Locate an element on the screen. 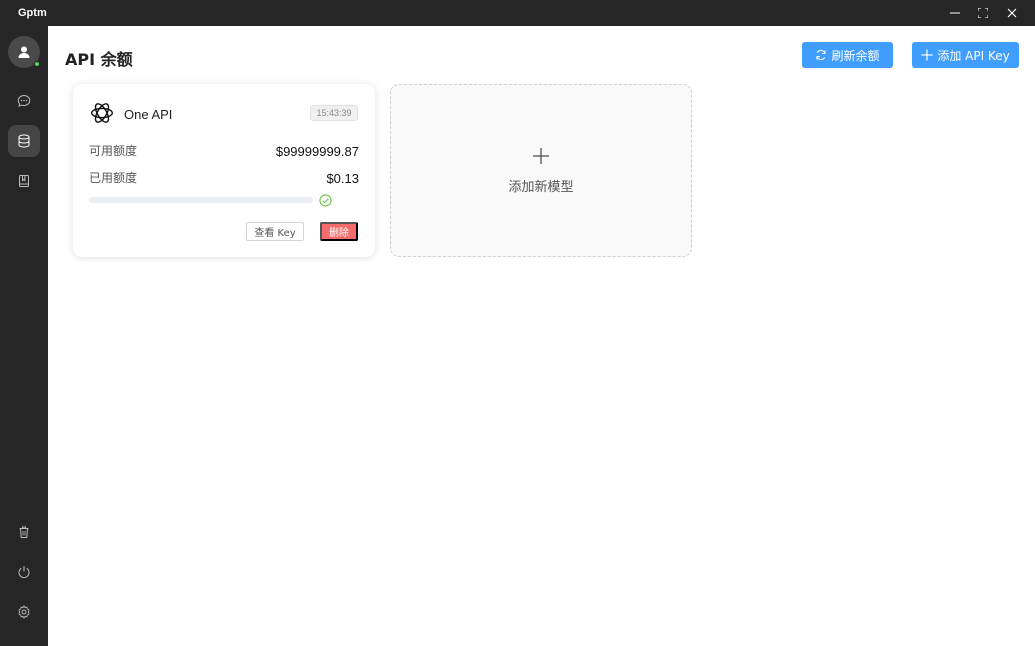  book-icon is located at coordinates (24, 181).